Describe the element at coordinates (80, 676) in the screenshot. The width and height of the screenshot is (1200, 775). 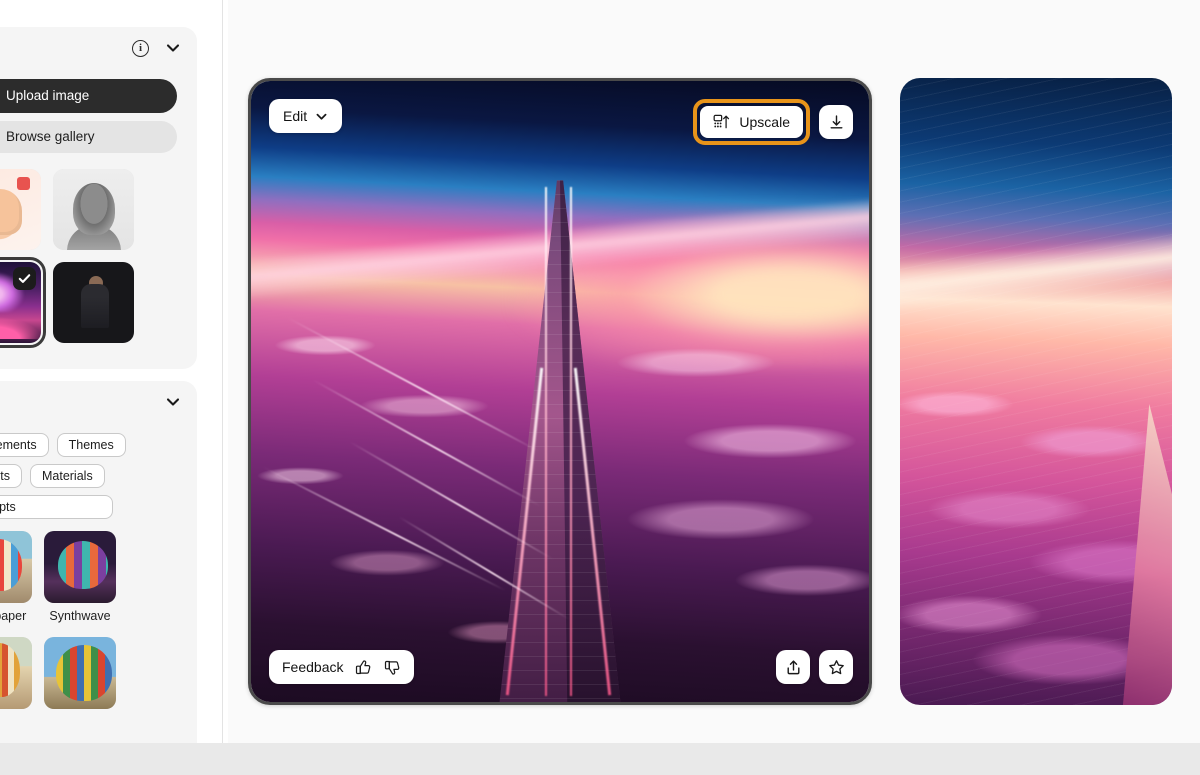
I see `style-card-rainbow` at that location.